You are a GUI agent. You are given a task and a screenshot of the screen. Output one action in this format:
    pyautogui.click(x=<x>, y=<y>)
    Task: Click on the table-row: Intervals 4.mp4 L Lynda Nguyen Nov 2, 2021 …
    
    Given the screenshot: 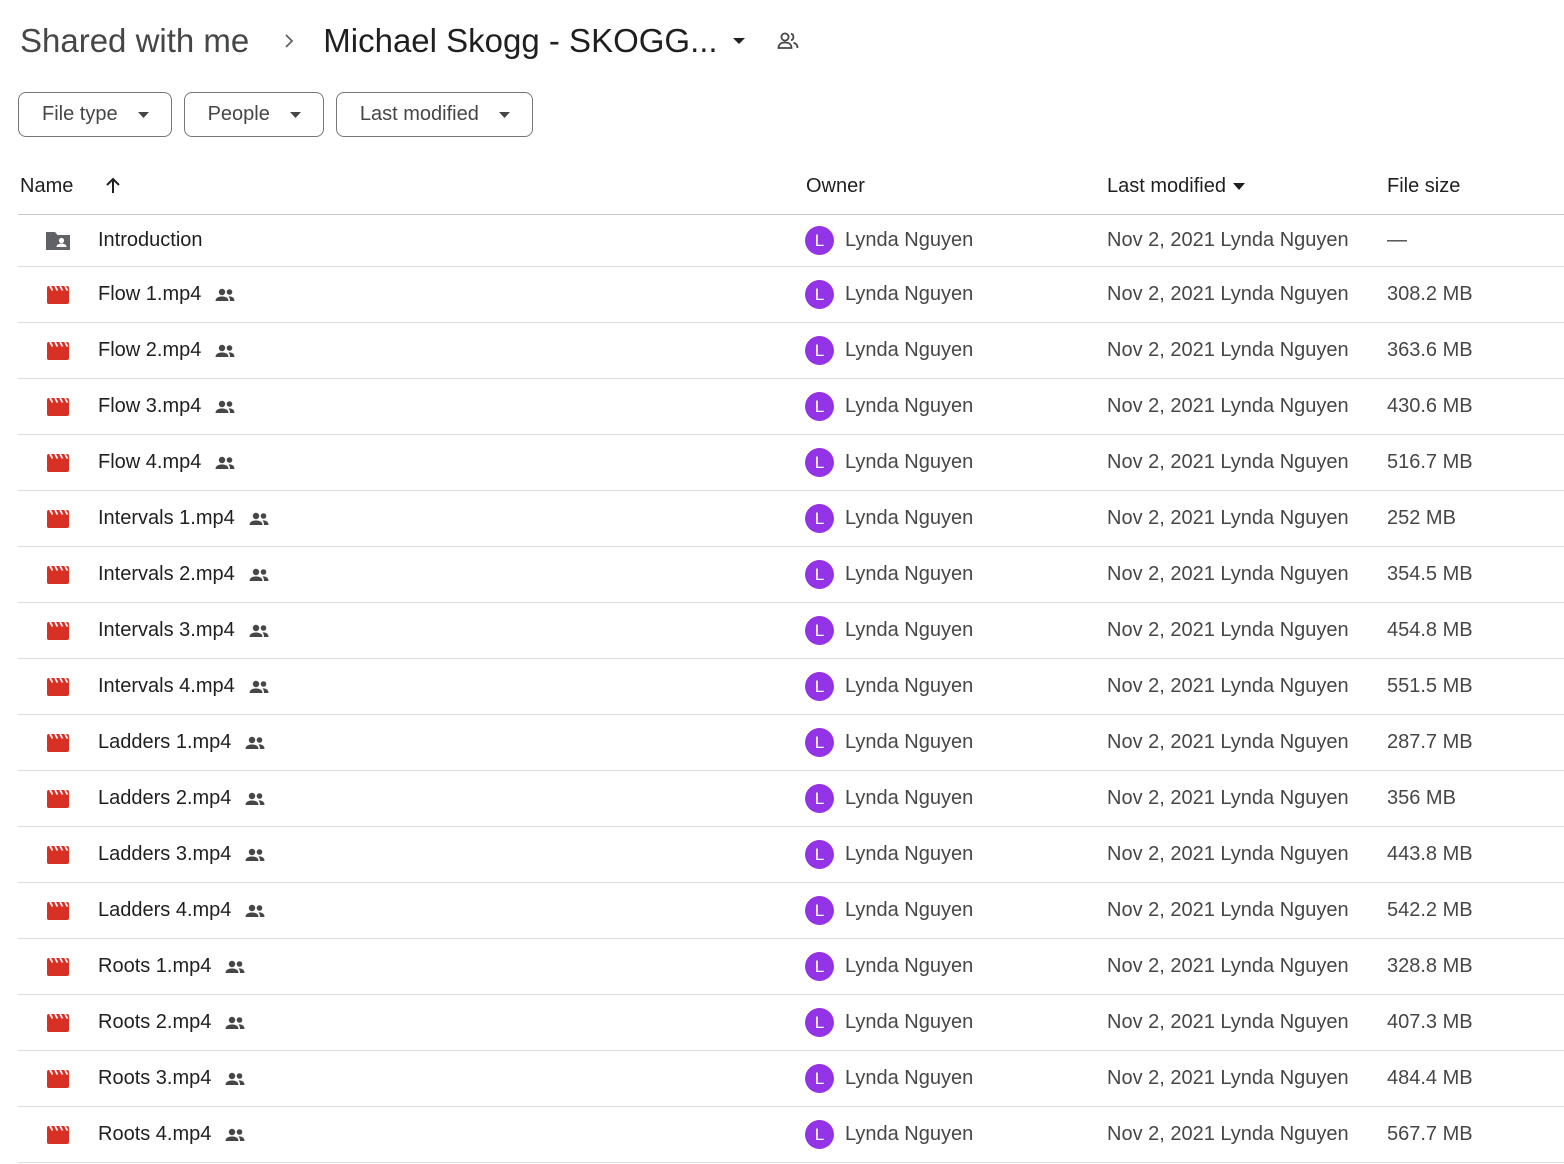 What is the action you would take?
    pyautogui.click(x=791, y=687)
    